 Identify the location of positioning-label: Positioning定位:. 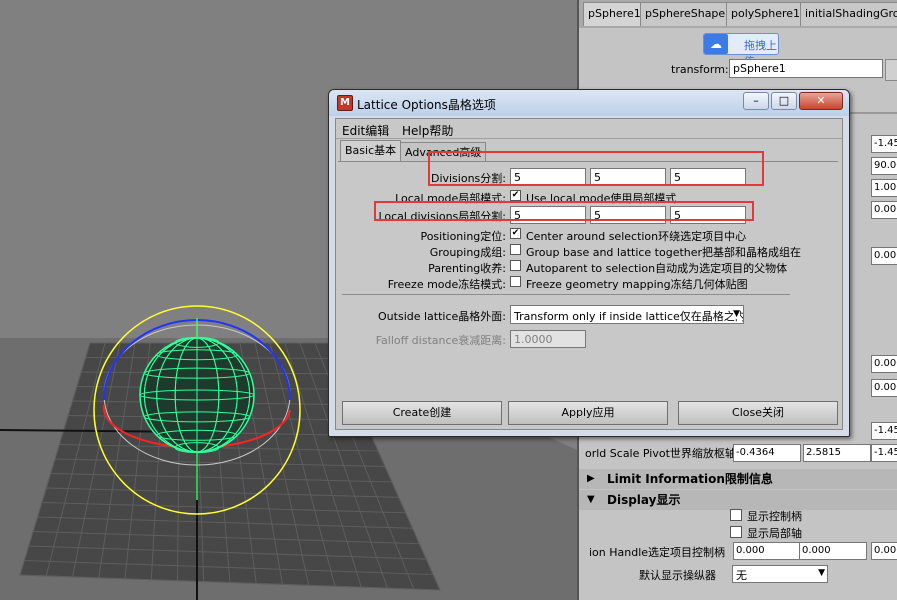
(463, 236).